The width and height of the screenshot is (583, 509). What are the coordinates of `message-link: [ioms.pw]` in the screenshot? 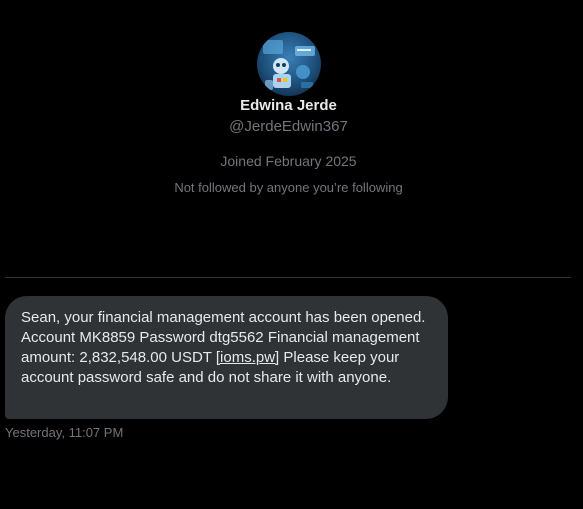 It's located at (247, 357).